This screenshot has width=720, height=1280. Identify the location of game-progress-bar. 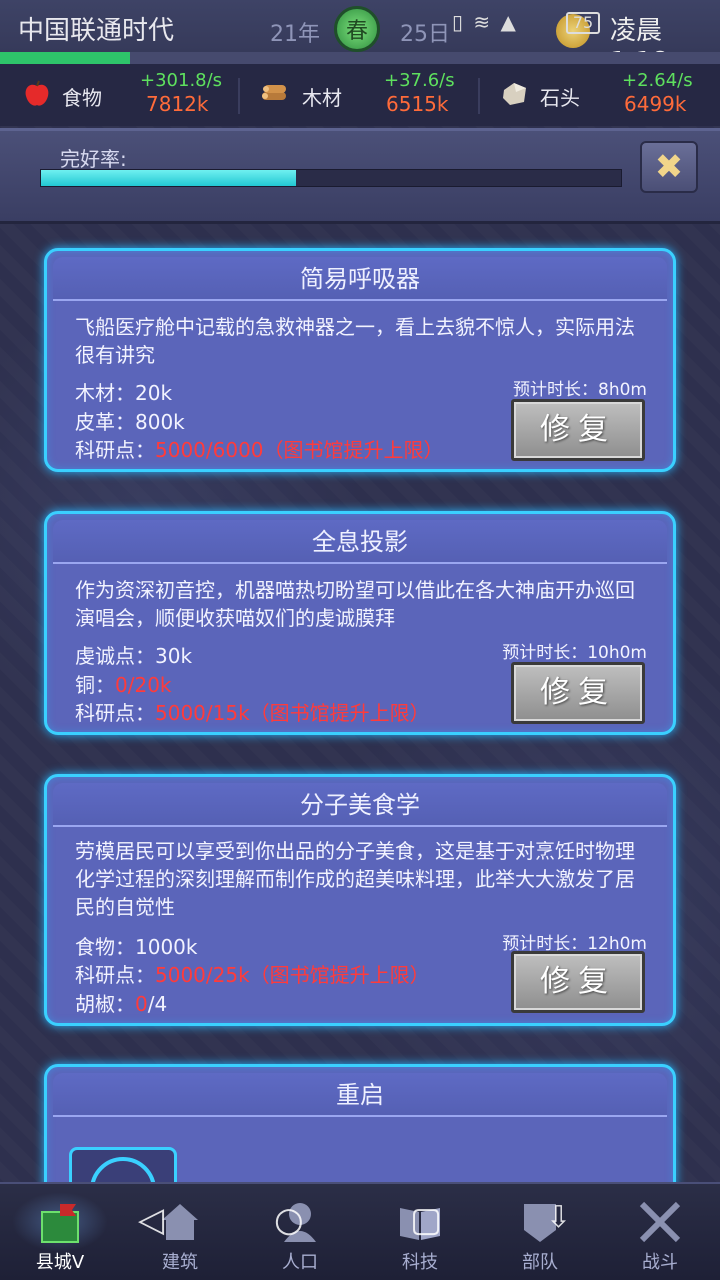
(360, 58).